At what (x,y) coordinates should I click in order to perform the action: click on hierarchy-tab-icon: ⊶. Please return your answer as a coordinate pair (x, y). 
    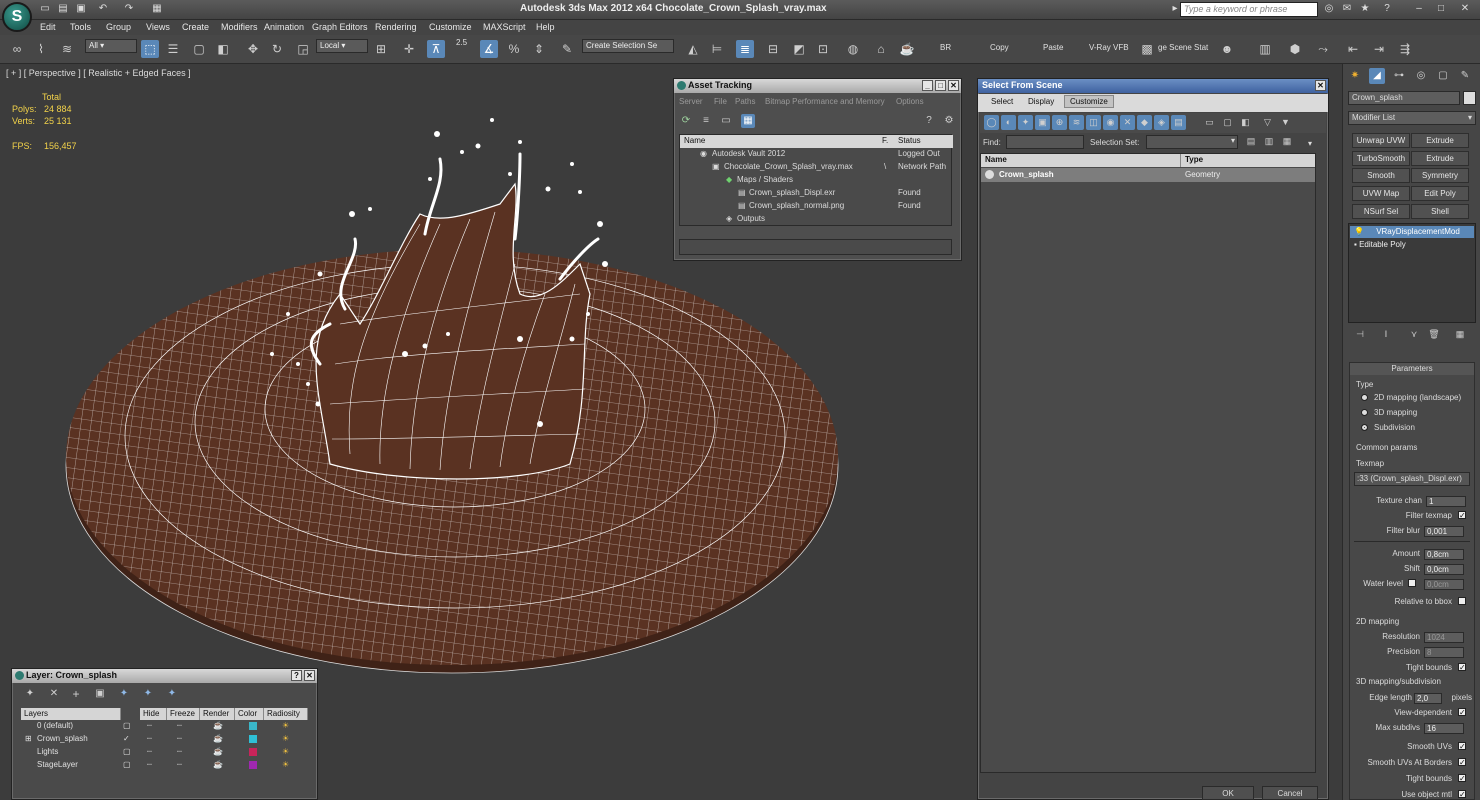
    Looking at the image, I should click on (1399, 76).